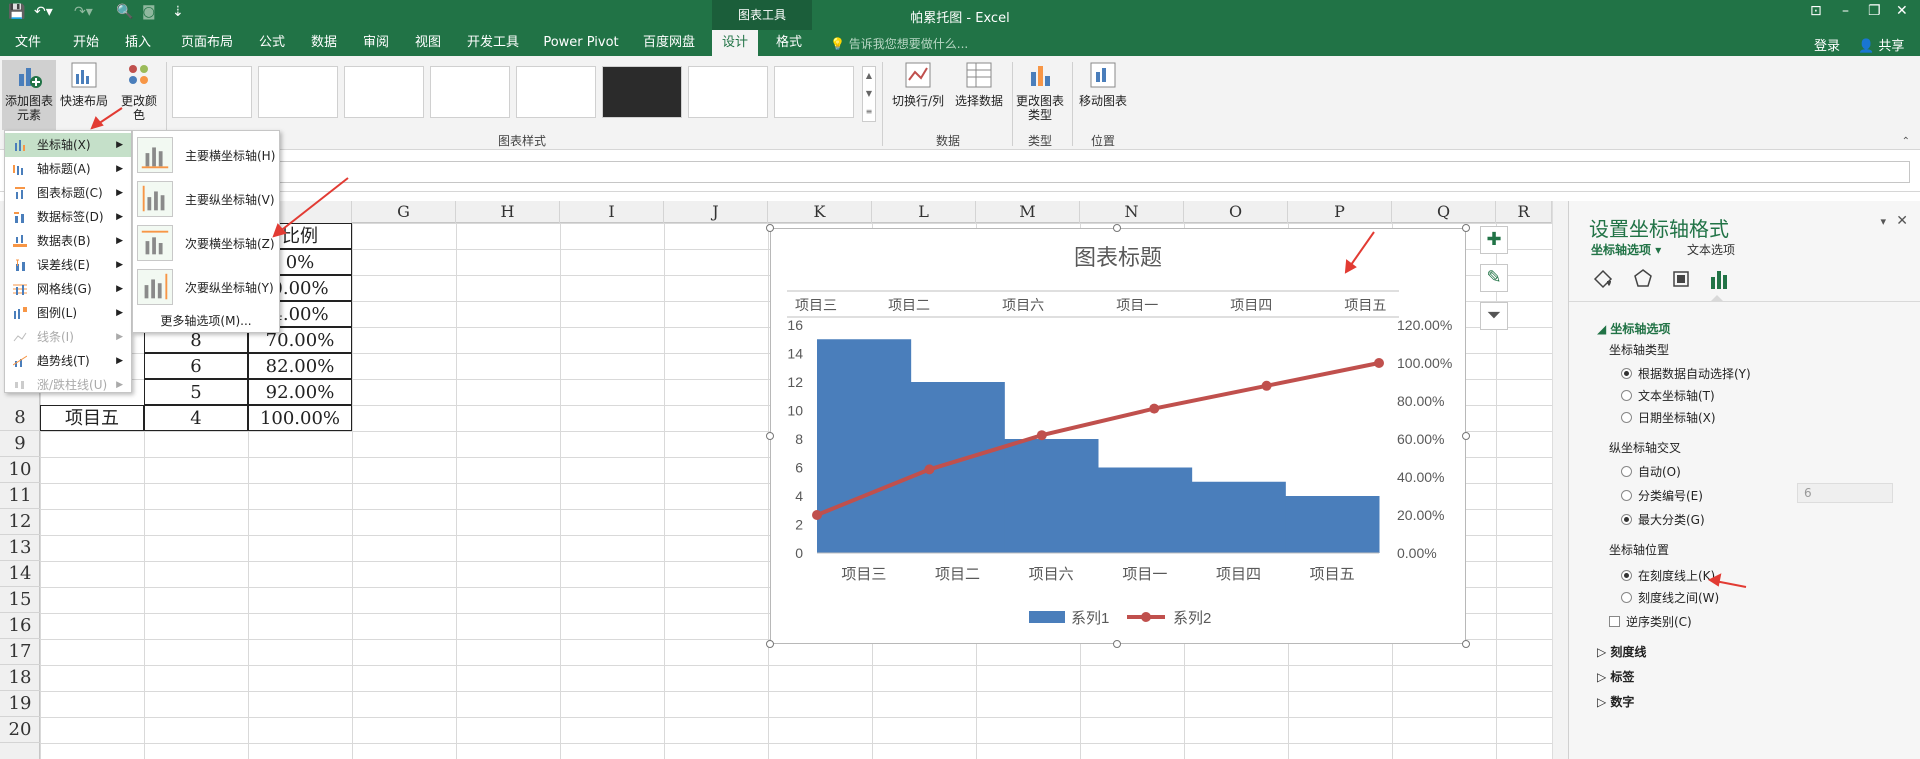 This screenshot has width=1920, height=759. I want to click on tab-text-options: 文本选项, so click(1711, 249).